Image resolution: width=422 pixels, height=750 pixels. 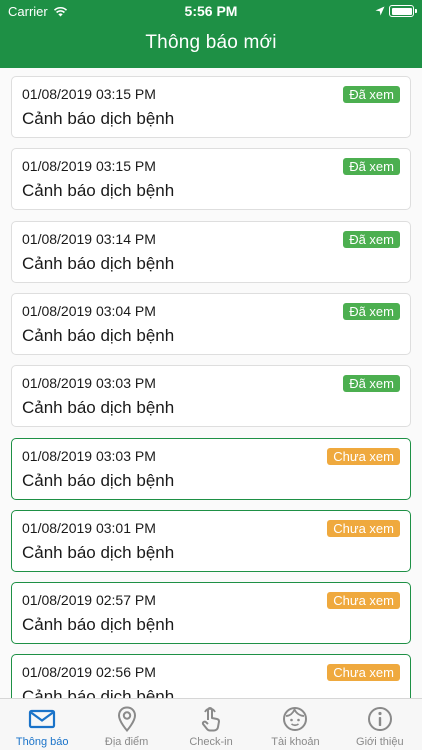 I want to click on tab-locations: Địa điểm, so click(x=126, y=724).